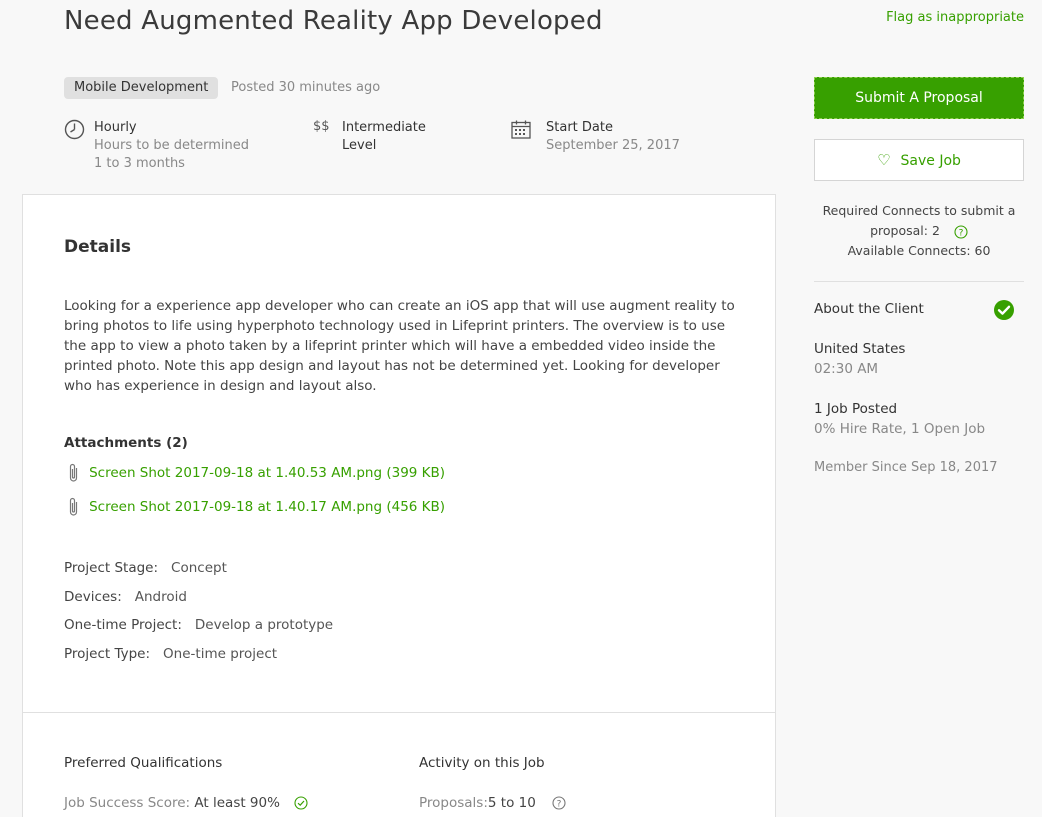 This screenshot has width=1042, height=817. What do you see at coordinates (856, 409) in the screenshot?
I see `client-jobs-posted: 1 Job Posted` at bounding box center [856, 409].